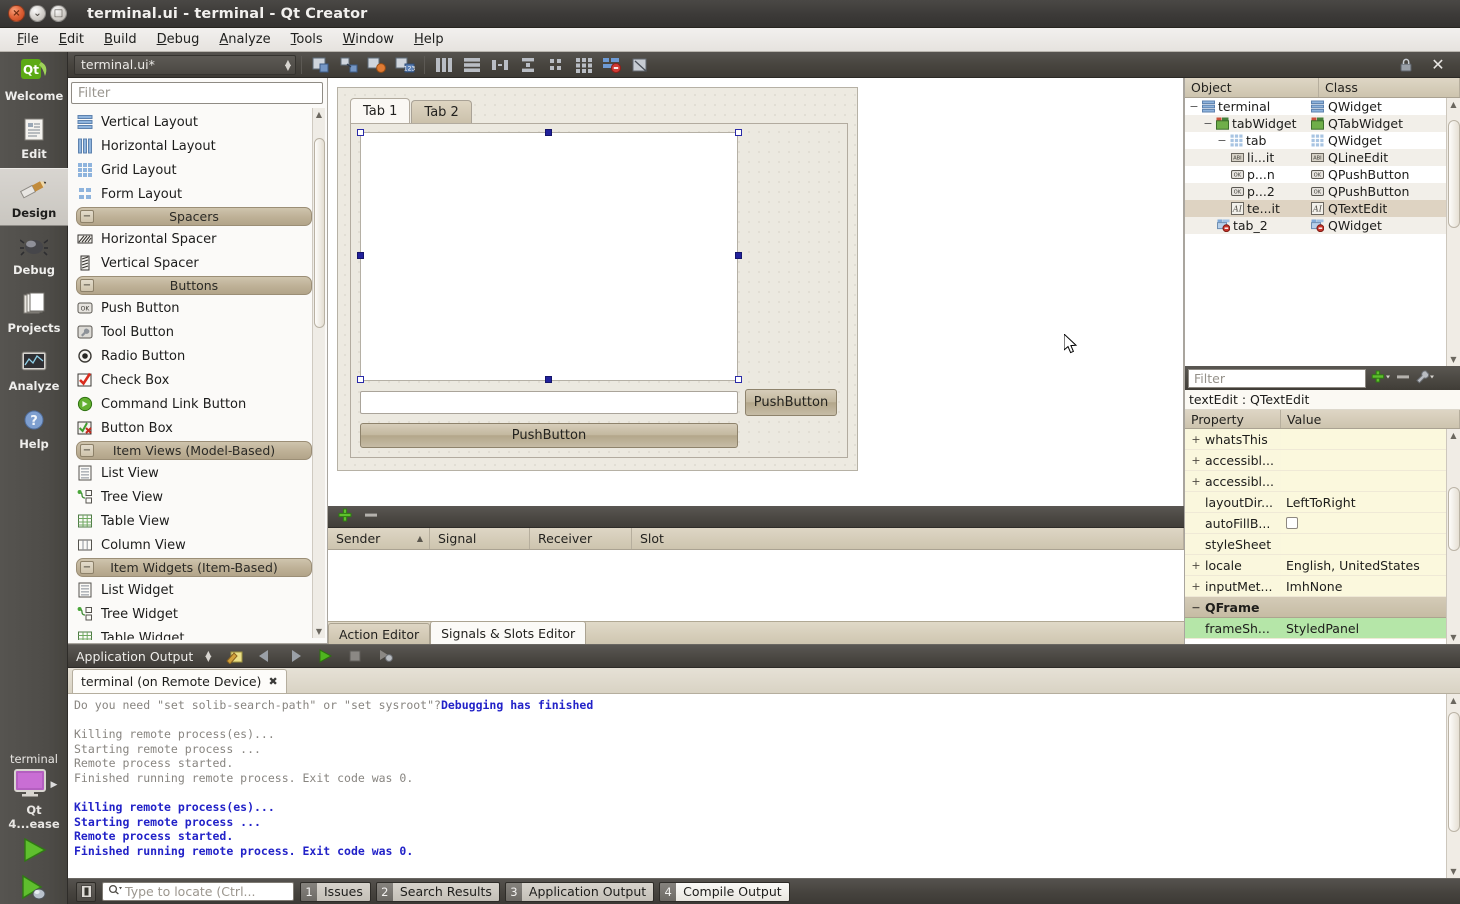 The height and width of the screenshot is (904, 1460). Describe the element at coordinates (612, 65) in the screenshot. I see `break-layout-button` at that location.